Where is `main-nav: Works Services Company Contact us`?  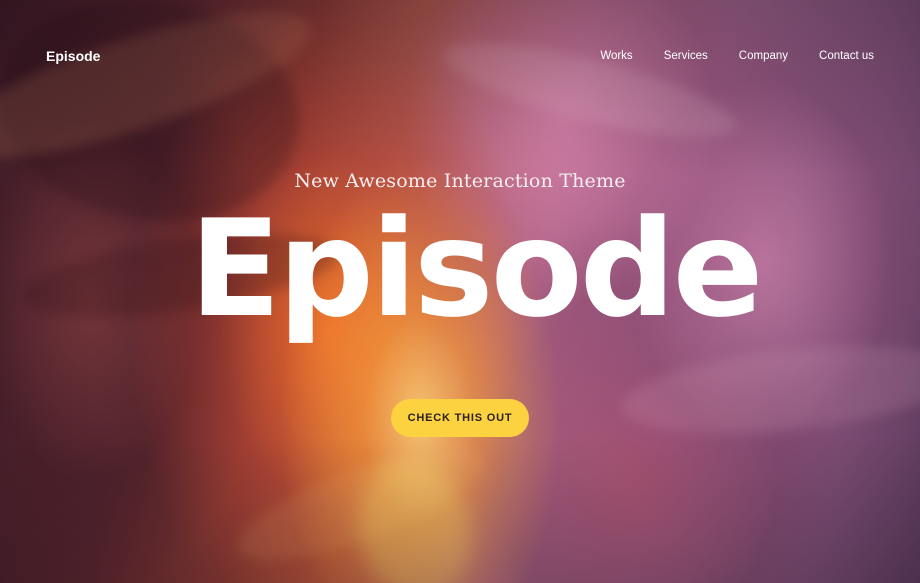 main-nav: Works Services Company Contact us is located at coordinates (721, 56).